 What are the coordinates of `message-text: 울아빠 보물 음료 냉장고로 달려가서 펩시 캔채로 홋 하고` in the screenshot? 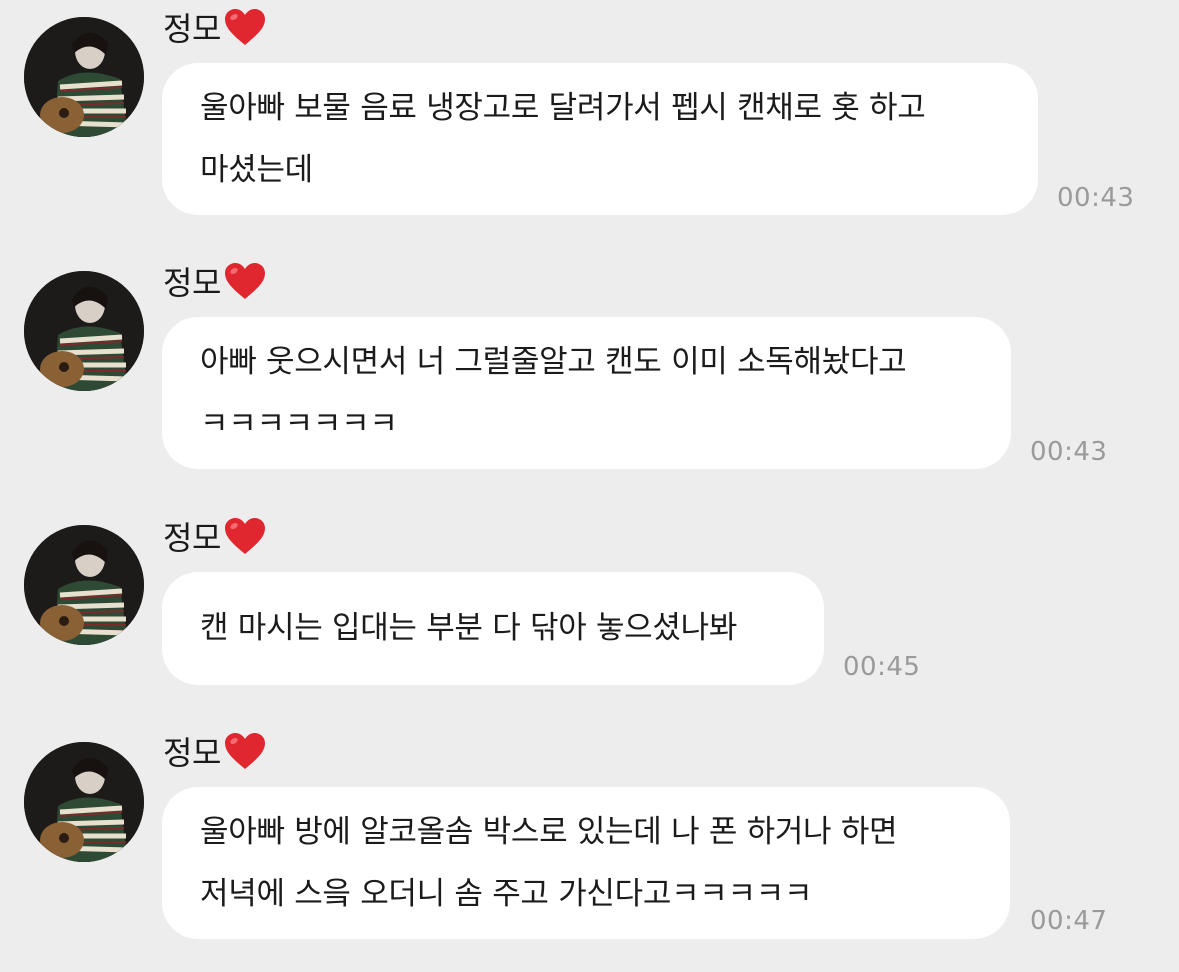 It's located at (563, 108).